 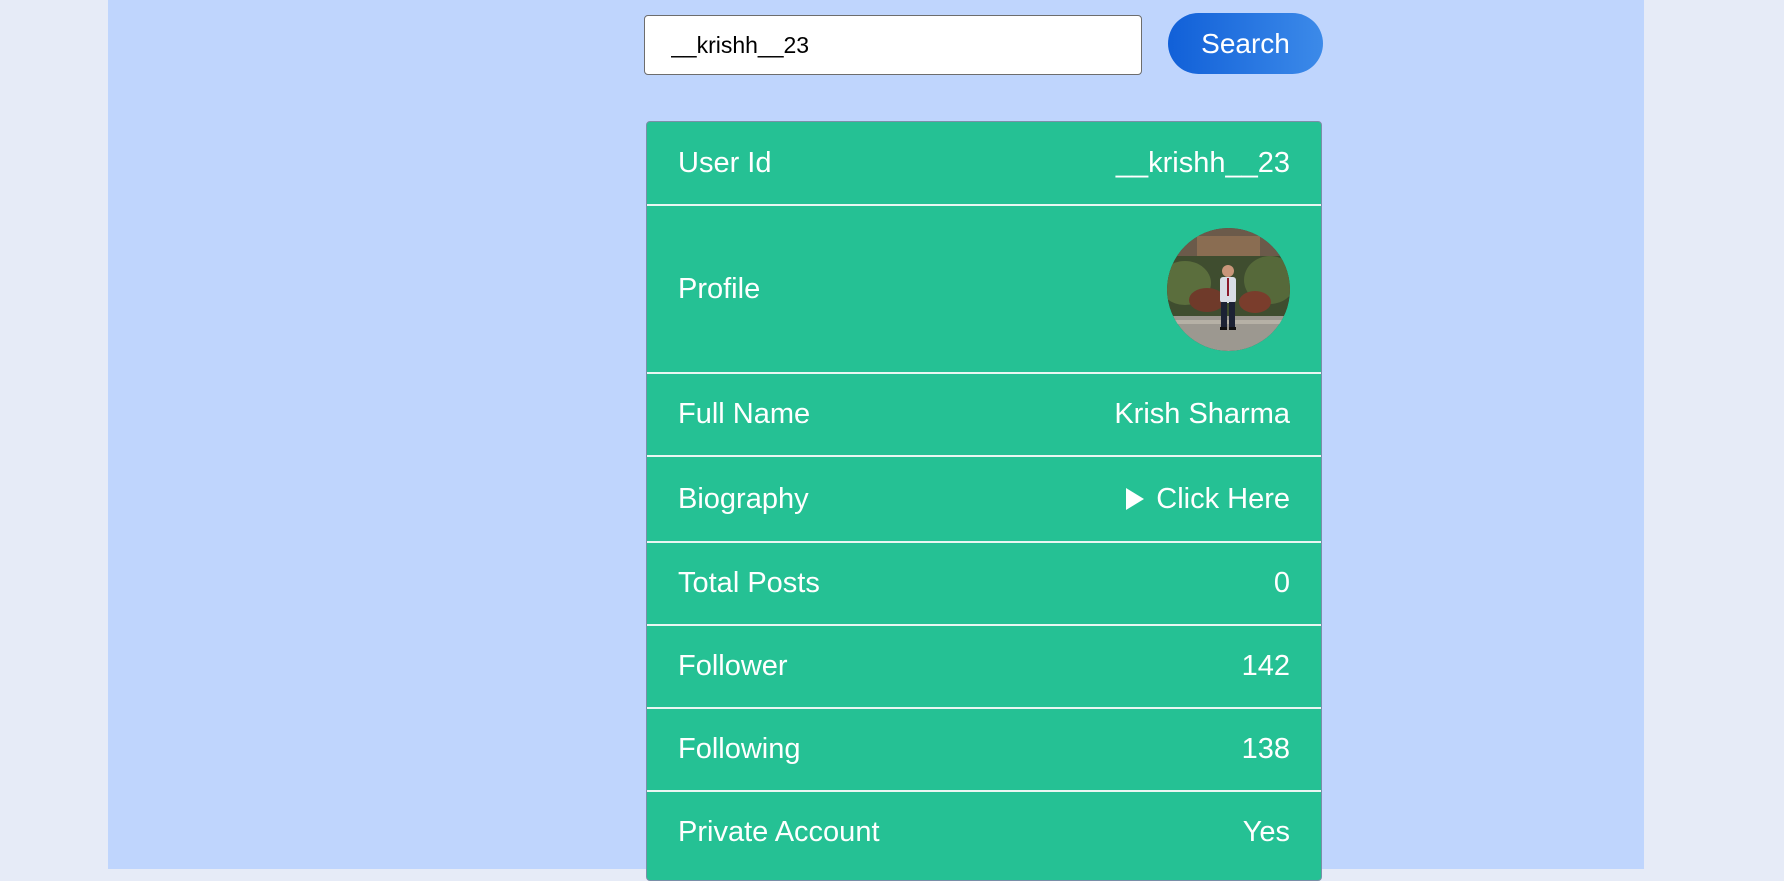 What do you see at coordinates (739, 749) in the screenshot?
I see `following-label: Following` at bounding box center [739, 749].